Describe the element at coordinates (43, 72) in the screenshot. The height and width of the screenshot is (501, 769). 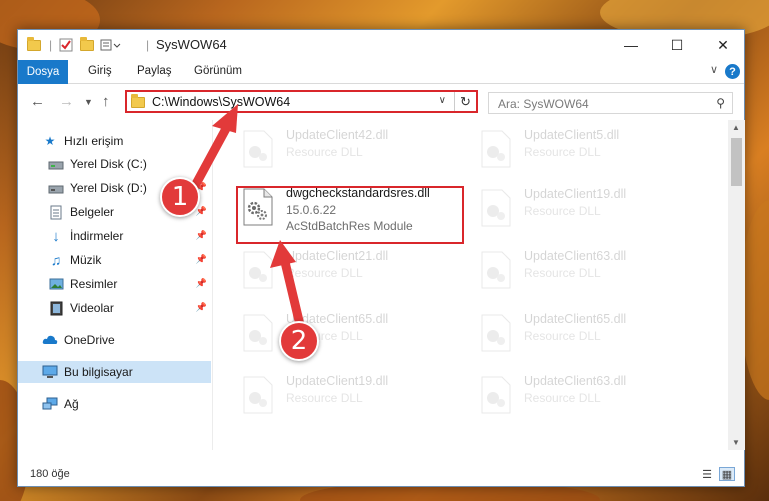
I see `tab-file: Dosya` at that location.